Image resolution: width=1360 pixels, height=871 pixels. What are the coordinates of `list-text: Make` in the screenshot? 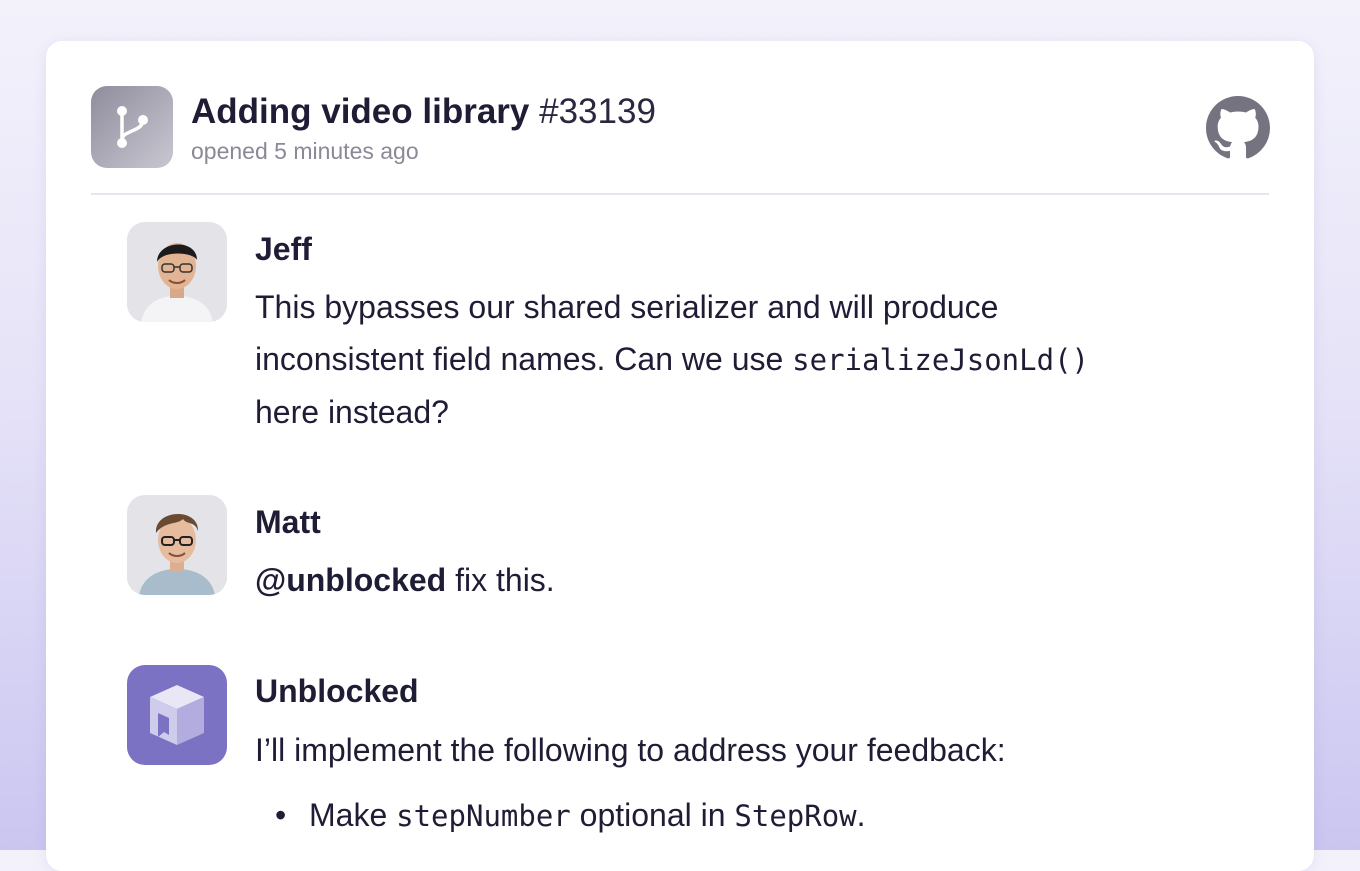 It's located at (353, 815).